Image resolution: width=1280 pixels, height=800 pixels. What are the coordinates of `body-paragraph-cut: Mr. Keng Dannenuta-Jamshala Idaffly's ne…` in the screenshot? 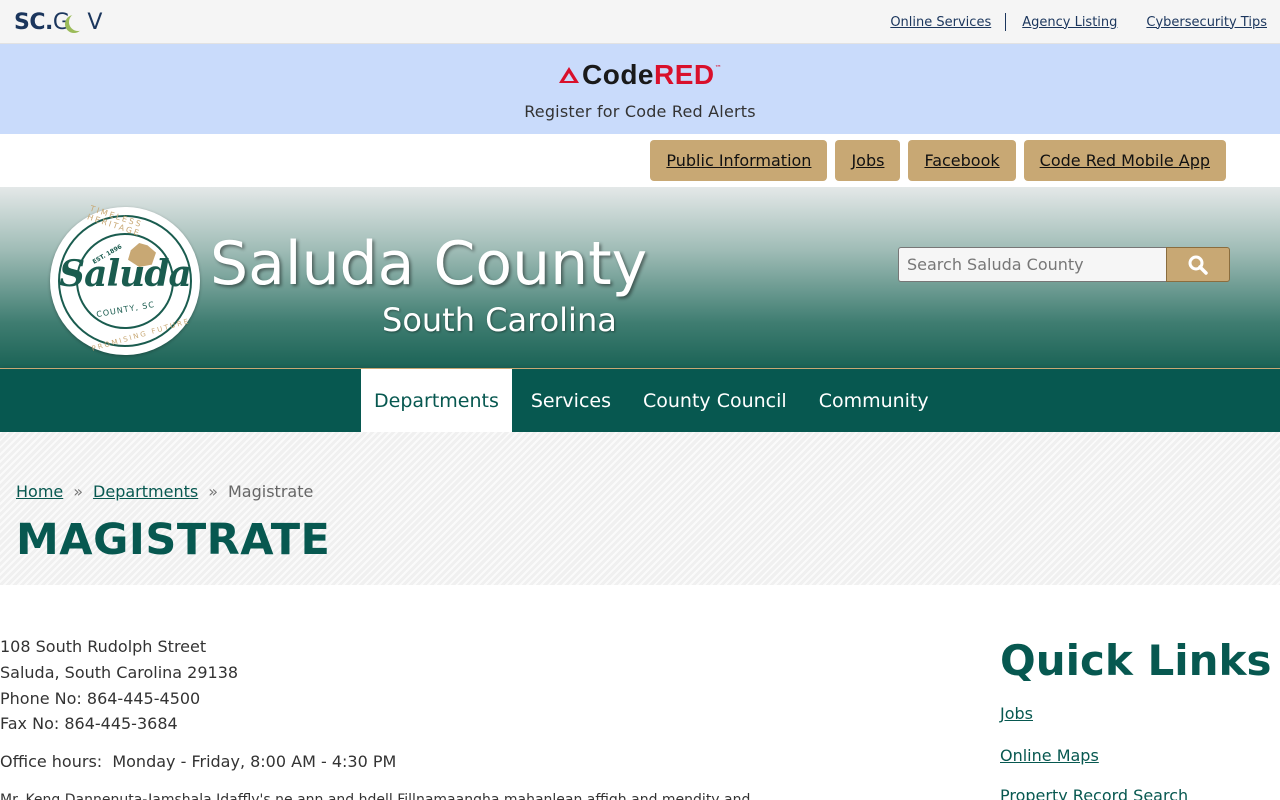 It's located at (375, 796).